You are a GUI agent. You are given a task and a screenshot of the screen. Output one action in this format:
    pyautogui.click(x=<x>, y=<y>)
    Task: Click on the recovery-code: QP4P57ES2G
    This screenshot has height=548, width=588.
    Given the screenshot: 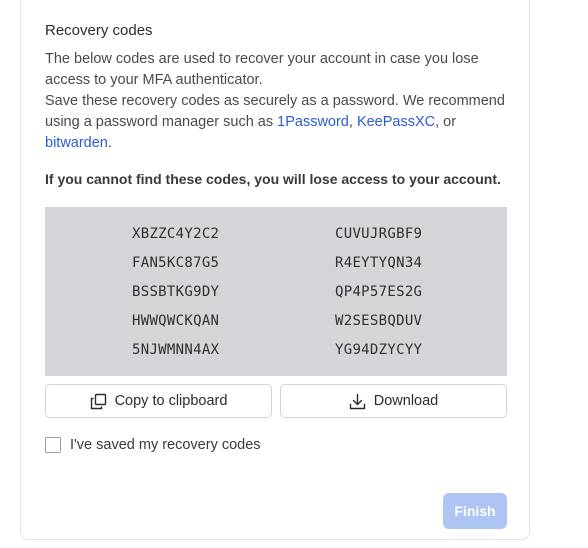 What is the action you would take?
    pyautogui.click(x=379, y=292)
    